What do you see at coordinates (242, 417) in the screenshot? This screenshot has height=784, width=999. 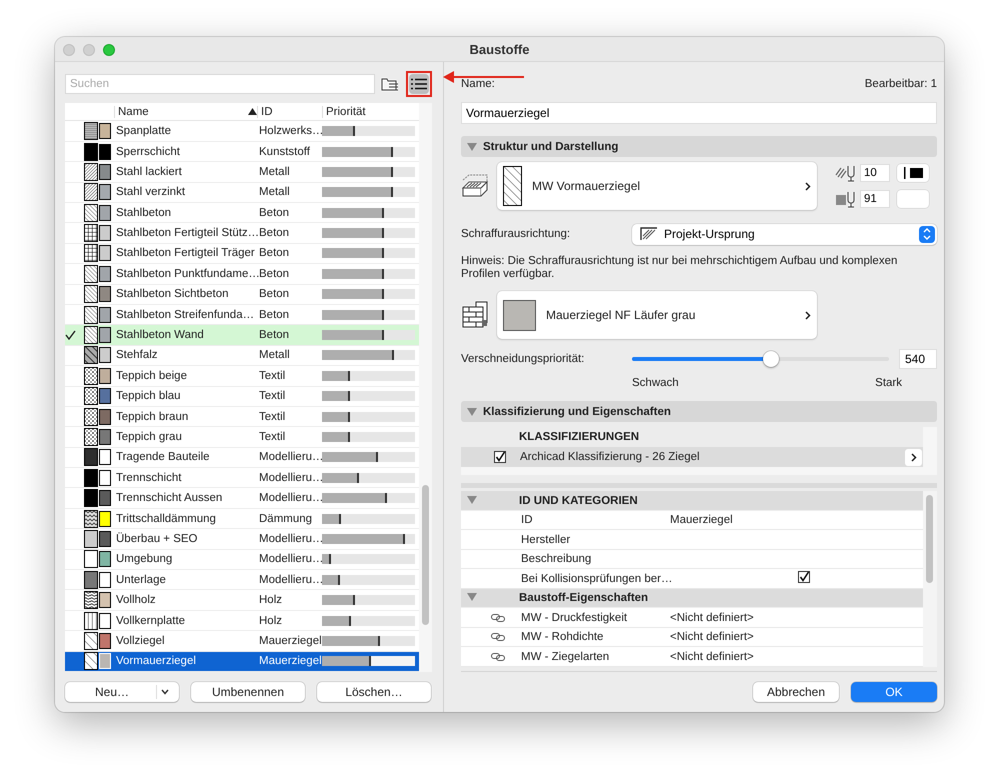 I see `material-row: Teppich braun Textil` at bounding box center [242, 417].